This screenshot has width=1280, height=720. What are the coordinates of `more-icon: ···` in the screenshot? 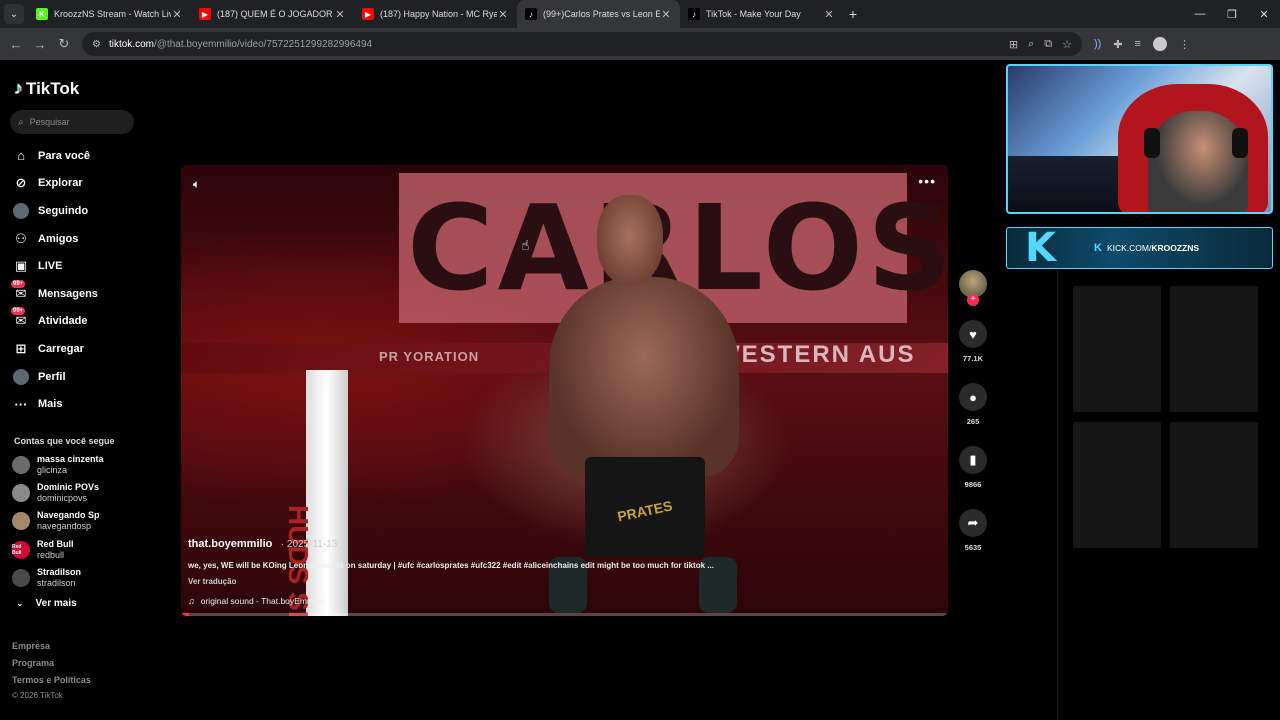 It's located at (21, 404).